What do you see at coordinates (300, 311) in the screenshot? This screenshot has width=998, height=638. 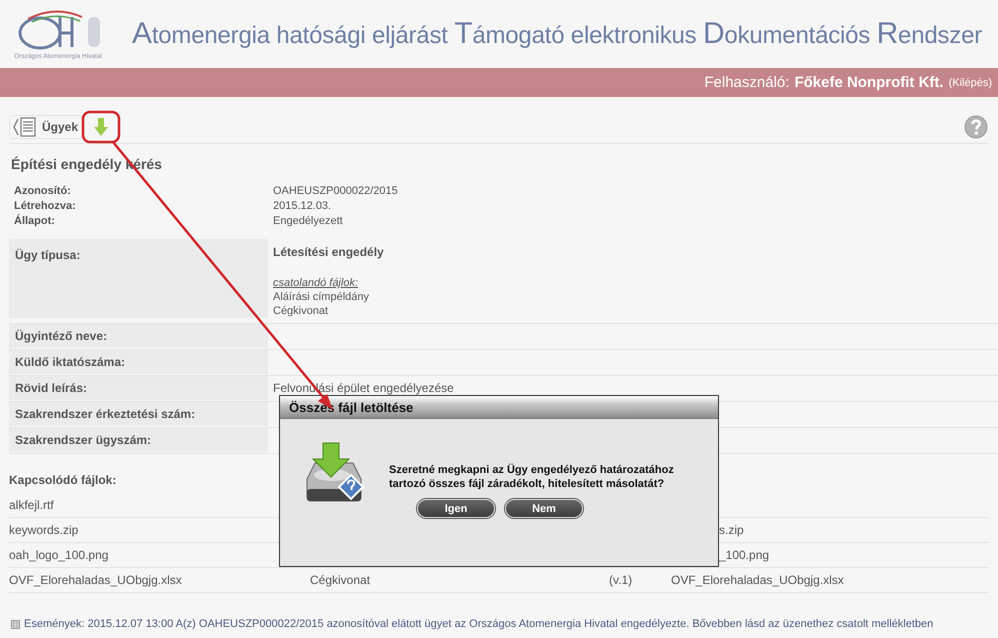 I see `attachment-name: Cégkivonat` at bounding box center [300, 311].